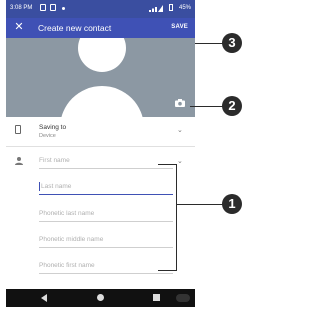 Image resolution: width=320 pixels, height=309 pixels. I want to click on first-name-field: First name, so click(106, 163).